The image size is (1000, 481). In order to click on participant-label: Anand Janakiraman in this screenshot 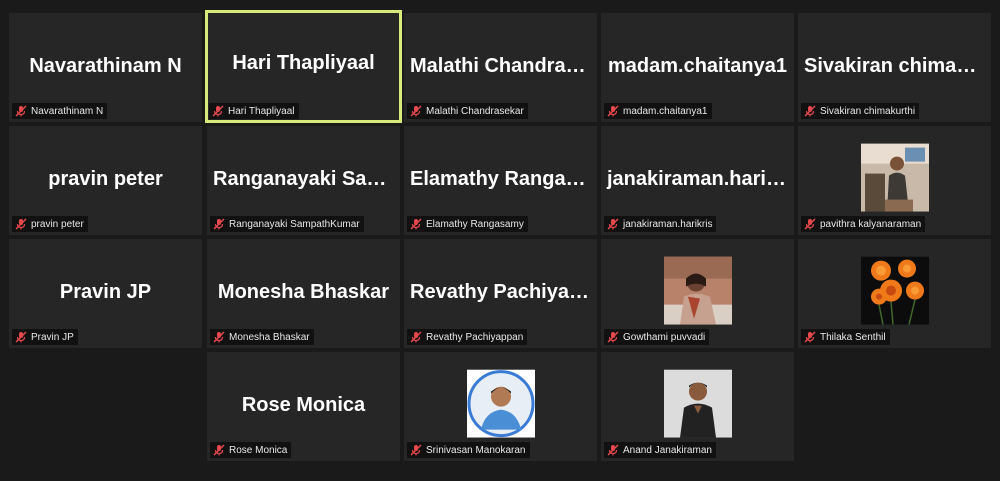, I will do `click(660, 450)`.